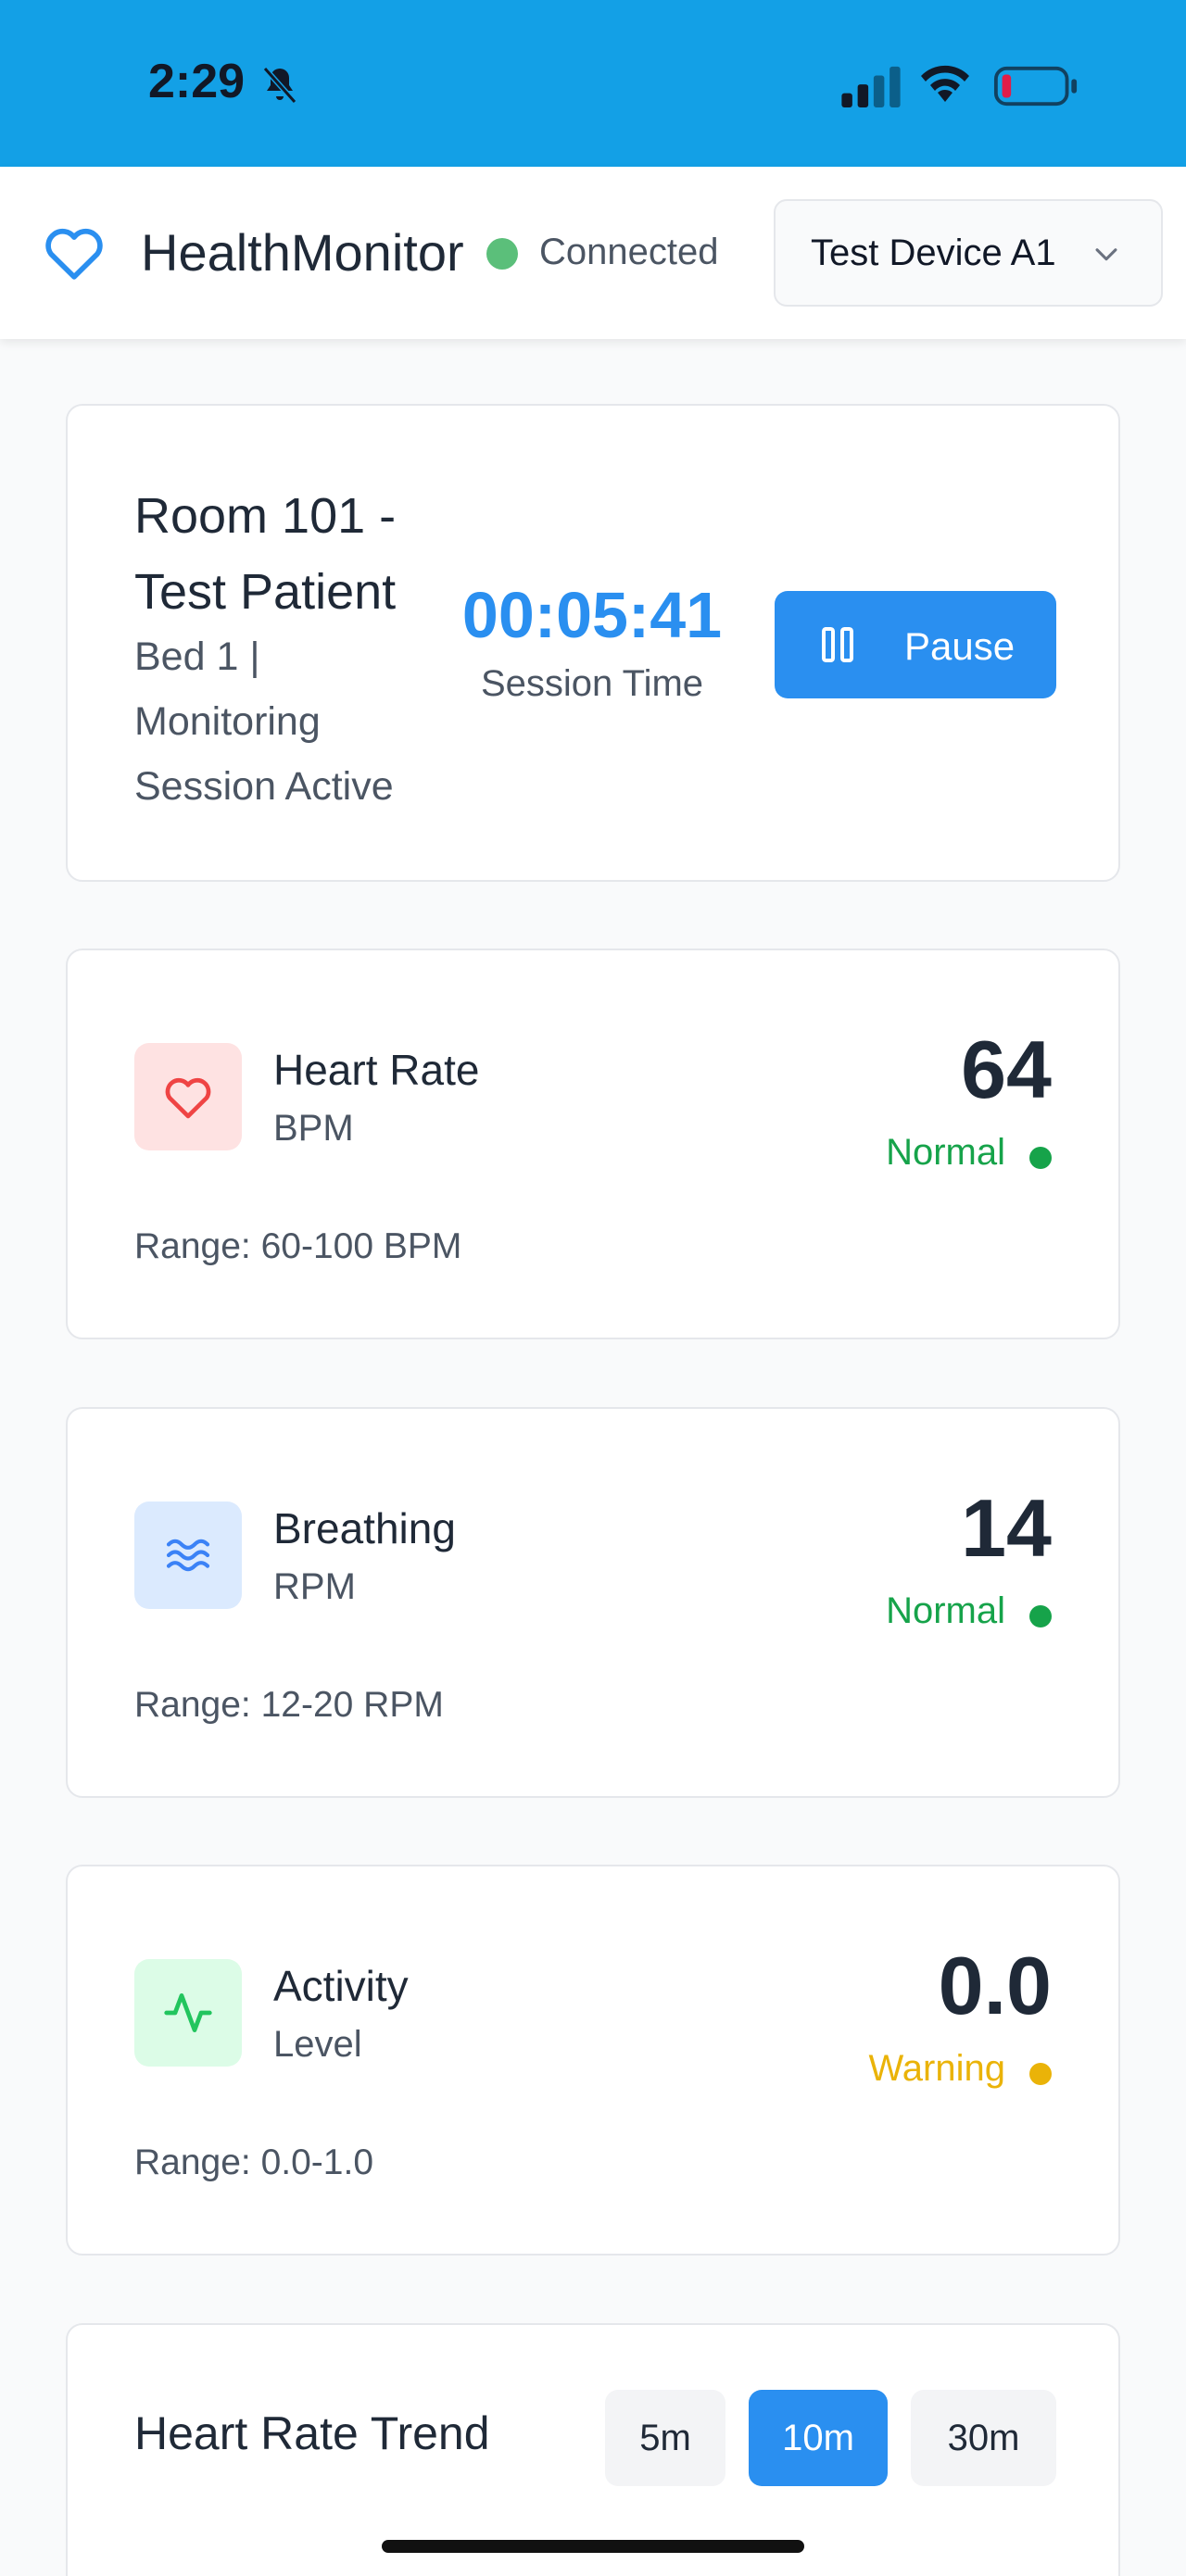  What do you see at coordinates (933, 252) in the screenshot?
I see `device-select-value: Test Device A1` at bounding box center [933, 252].